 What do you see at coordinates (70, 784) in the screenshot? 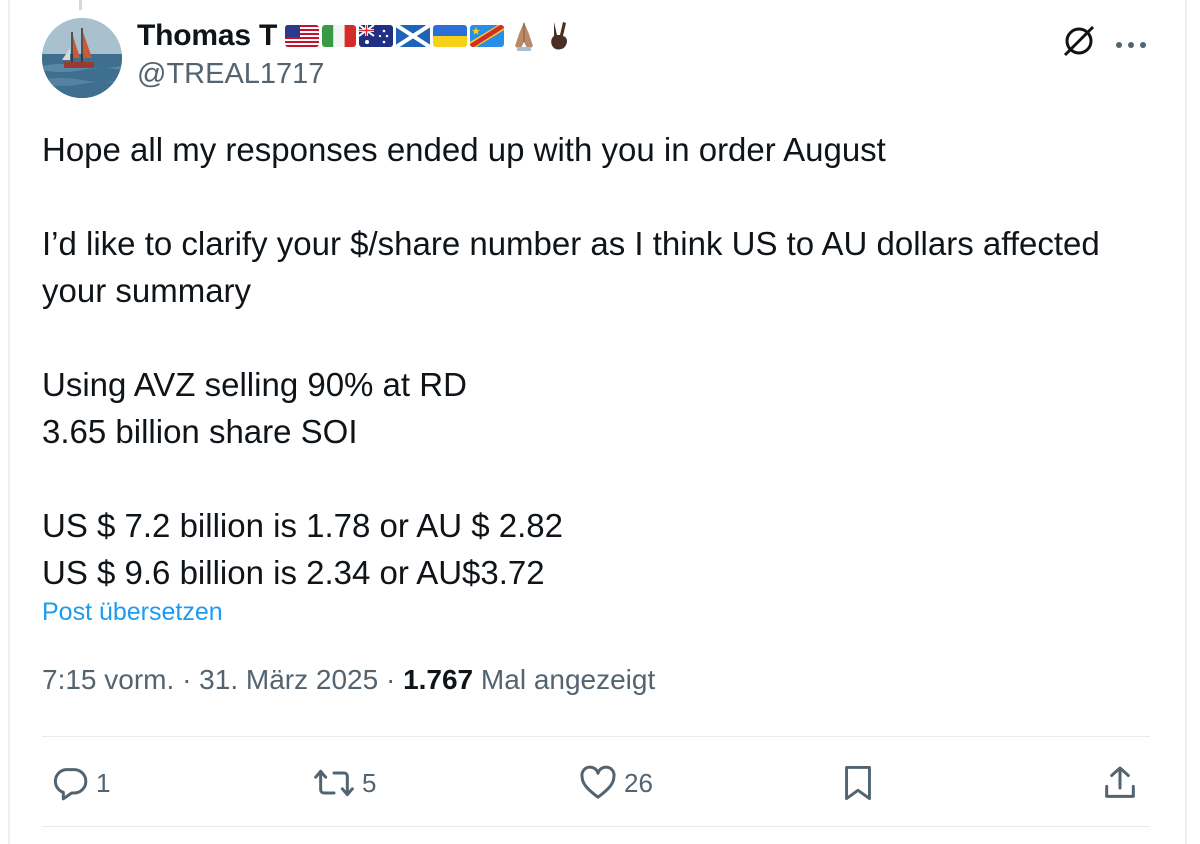
I see `reply-icon` at bounding box center [70, 784].